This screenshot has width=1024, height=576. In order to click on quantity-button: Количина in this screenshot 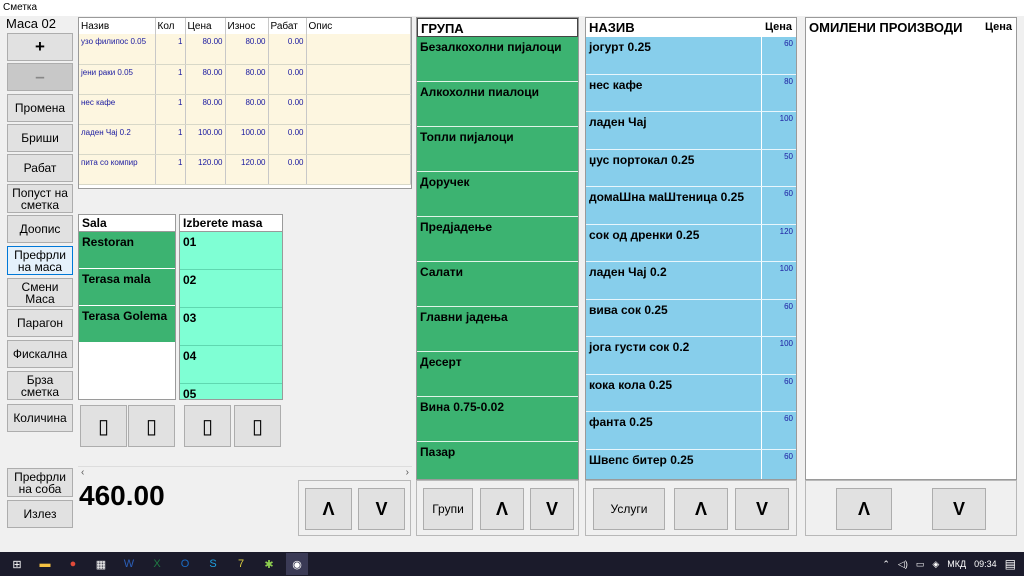, I will do `click(40, 418)`.